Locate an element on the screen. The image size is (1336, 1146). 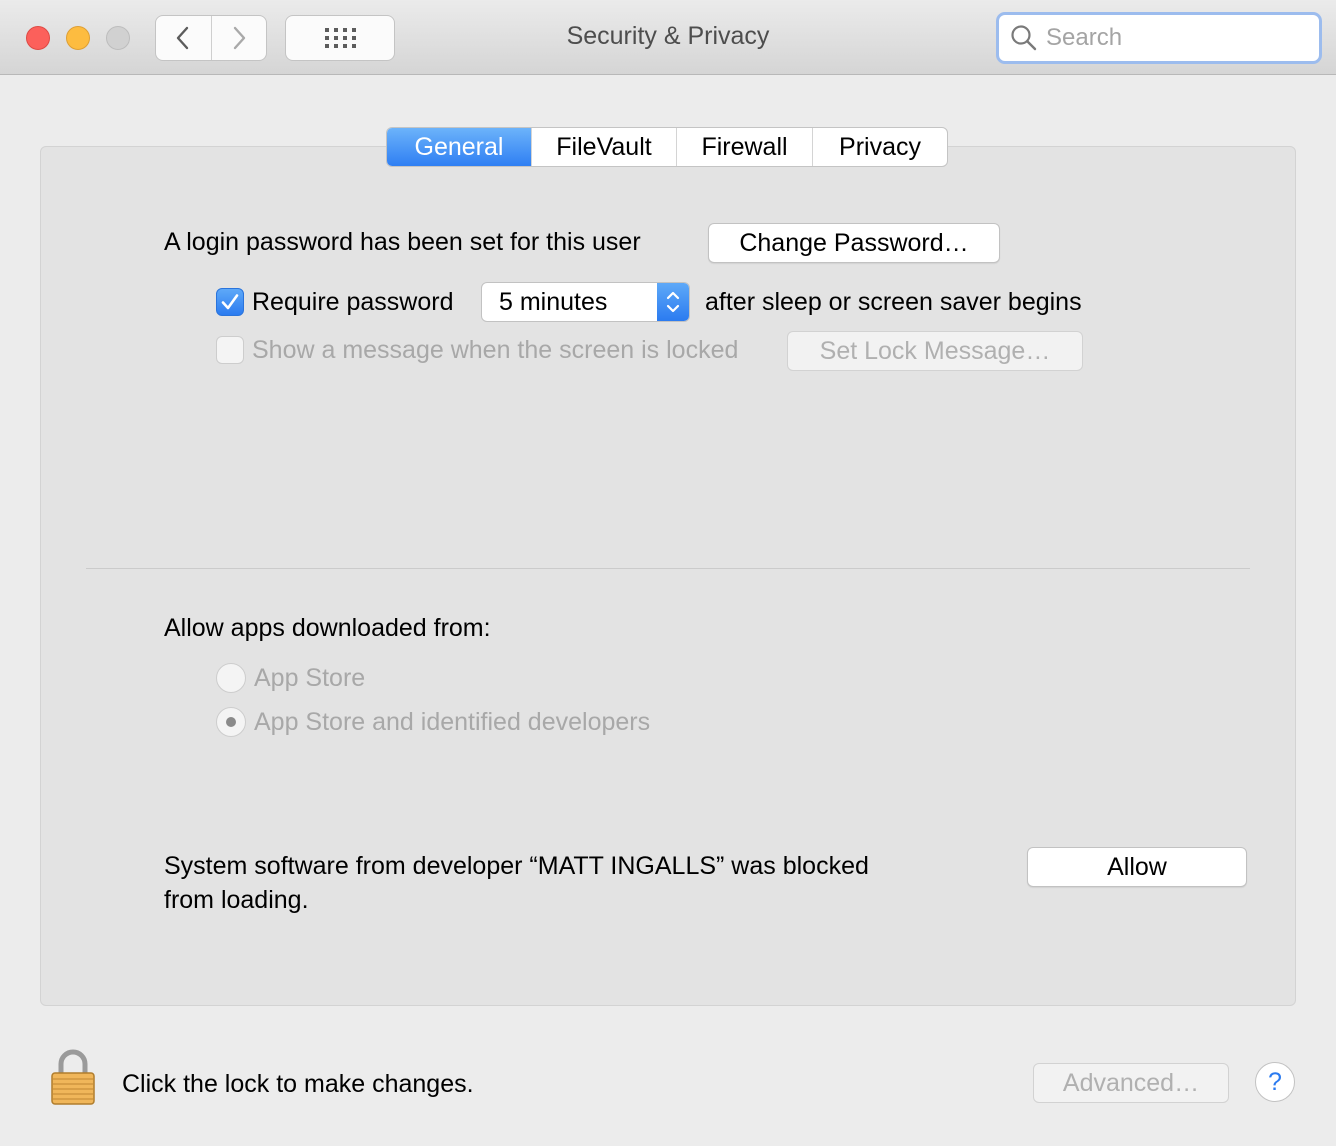
forward-button is located at coordinates (238, 38).